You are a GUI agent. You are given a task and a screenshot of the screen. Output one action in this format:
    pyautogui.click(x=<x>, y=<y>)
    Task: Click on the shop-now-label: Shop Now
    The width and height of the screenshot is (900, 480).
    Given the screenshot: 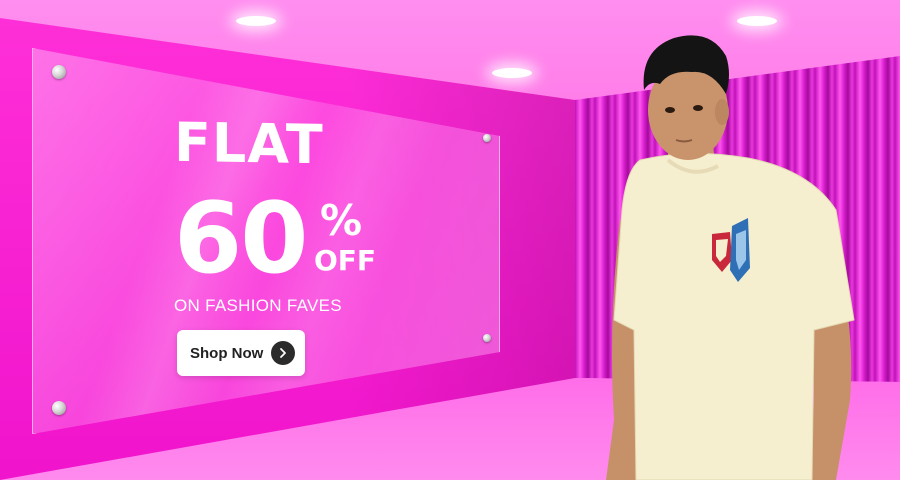 What is the action you would take?
    pyautogui.click(x=227, y=353)
    